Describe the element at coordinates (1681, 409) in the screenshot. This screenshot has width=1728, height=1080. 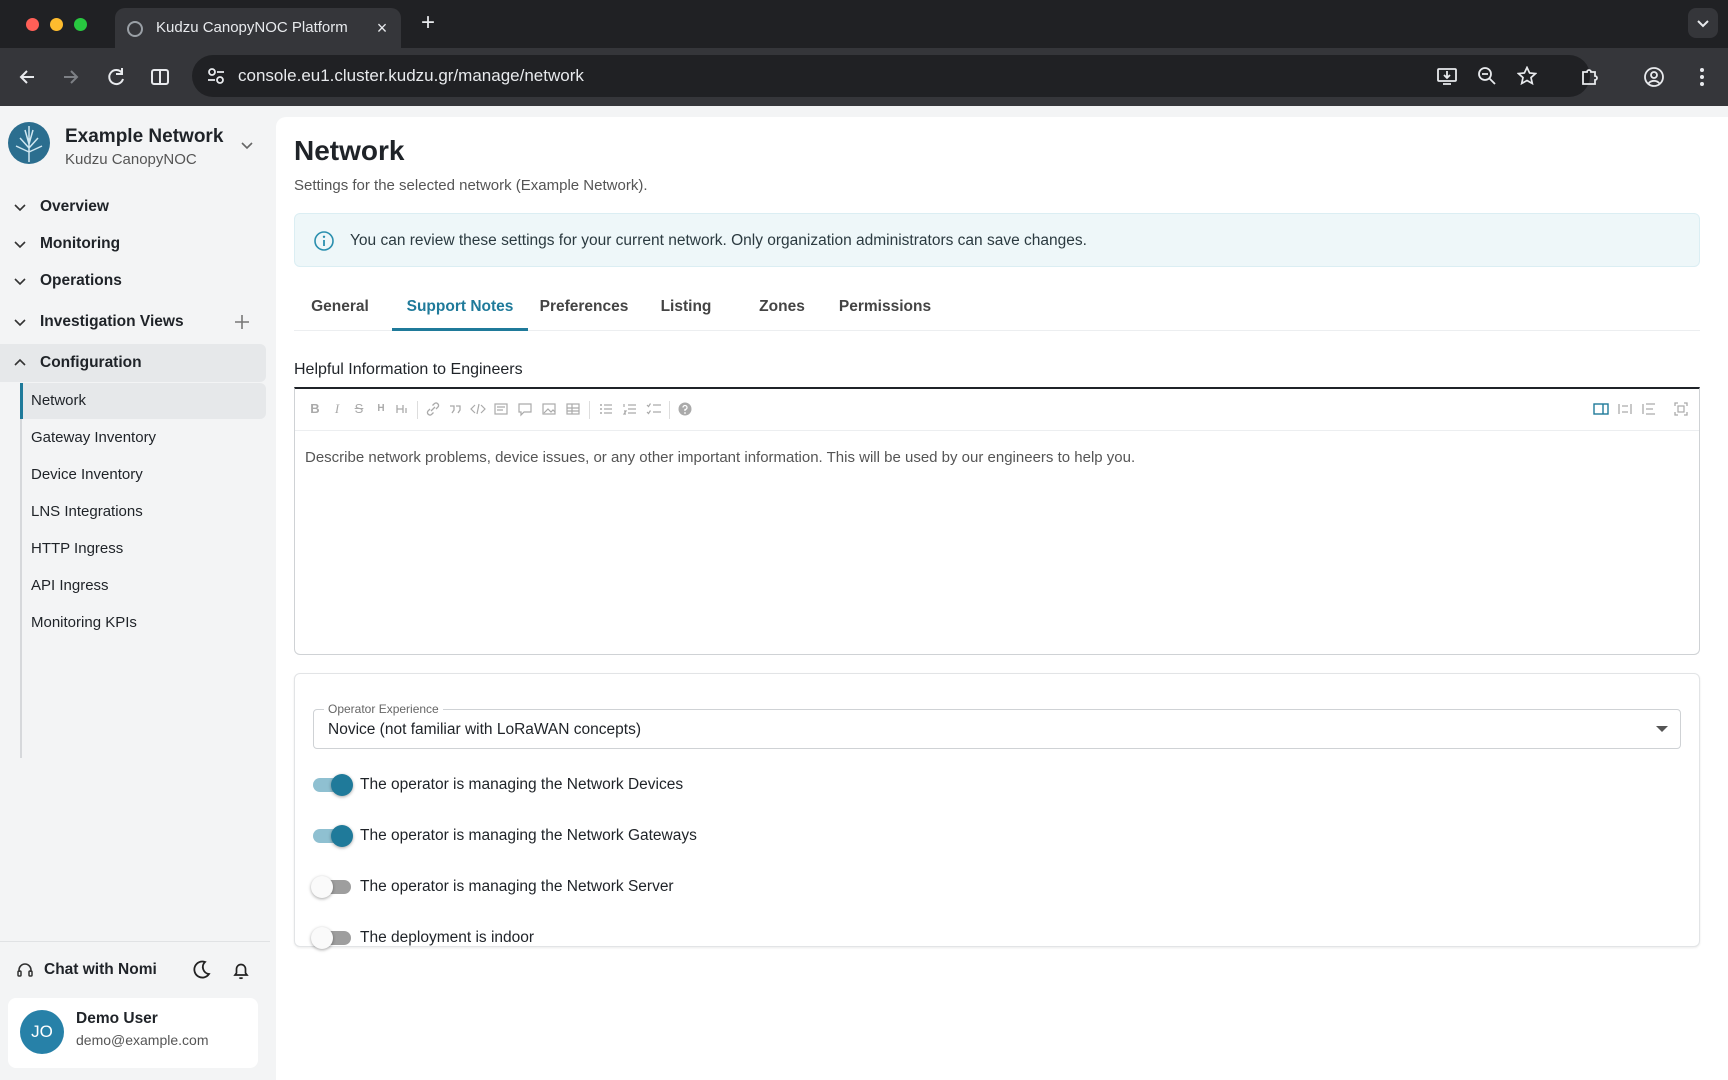
I see `fullscreen-icon` at that location.